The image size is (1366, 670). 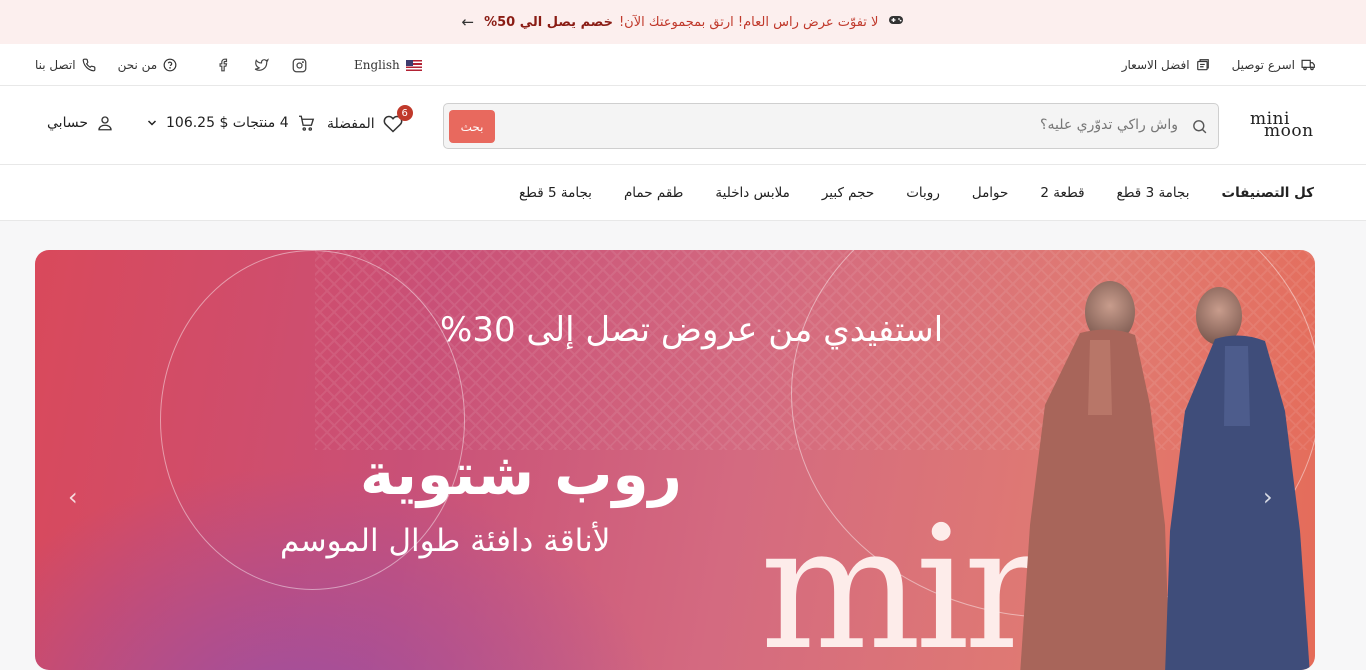 I want to click on phone-icon, so click(x=89, y=65).